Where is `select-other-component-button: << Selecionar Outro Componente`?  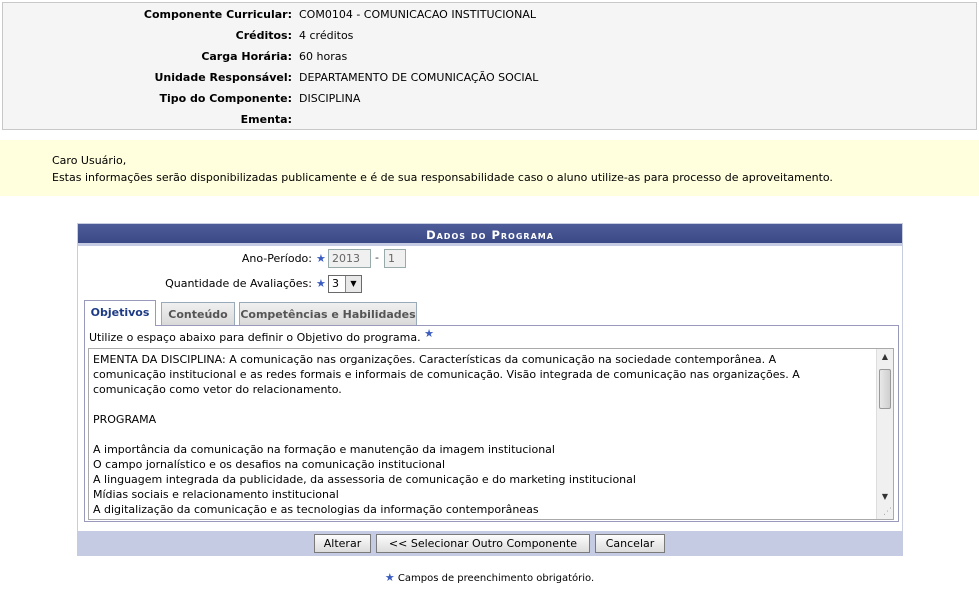
select-other-component-button: << Selecionar Outro Componente is located at coordinates (483, 543).